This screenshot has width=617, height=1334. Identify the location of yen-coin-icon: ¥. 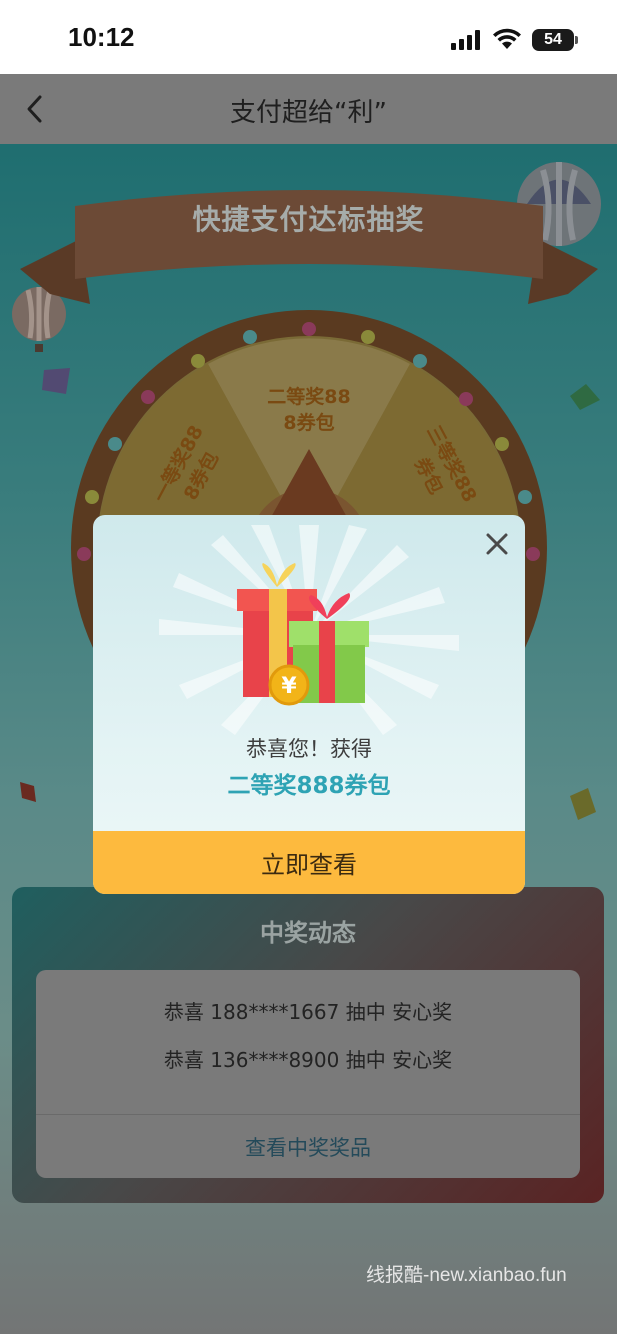
(289, 686).